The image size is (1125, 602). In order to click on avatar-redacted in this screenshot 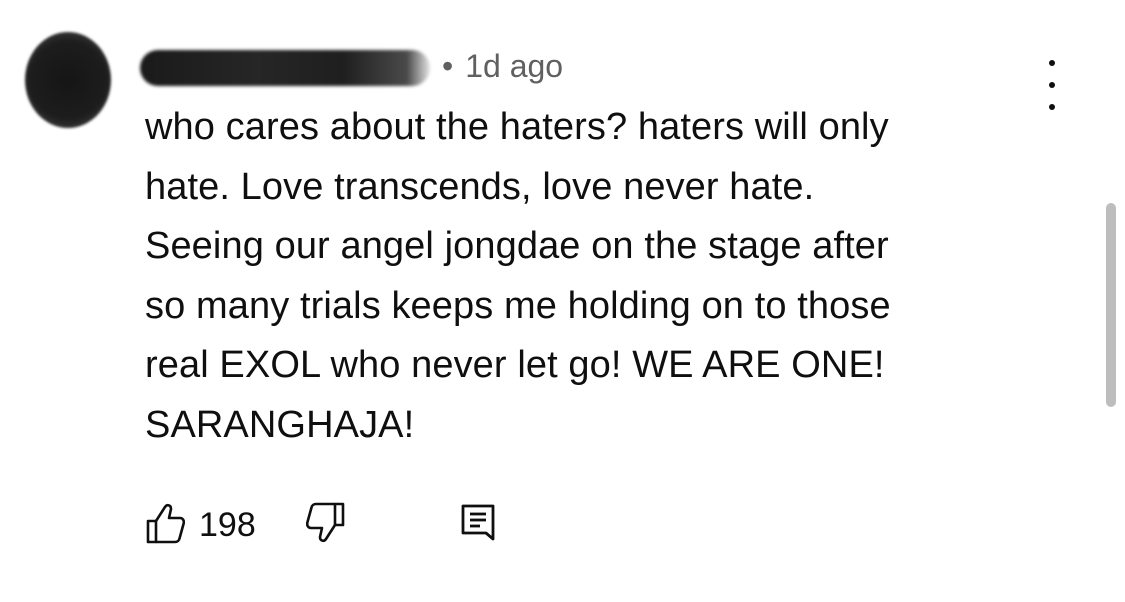, I will do `click(68, 80)`.